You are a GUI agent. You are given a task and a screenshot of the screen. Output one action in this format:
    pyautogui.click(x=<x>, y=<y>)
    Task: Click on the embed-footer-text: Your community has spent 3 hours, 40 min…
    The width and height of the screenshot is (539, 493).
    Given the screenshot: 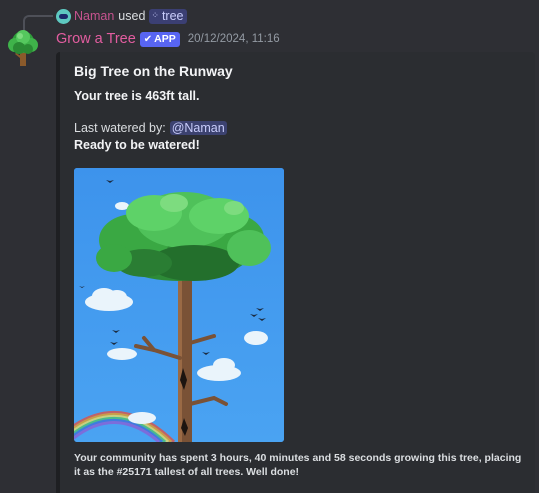 What is the action you would take?
    pyautogui.click(x=298, y=465)
    